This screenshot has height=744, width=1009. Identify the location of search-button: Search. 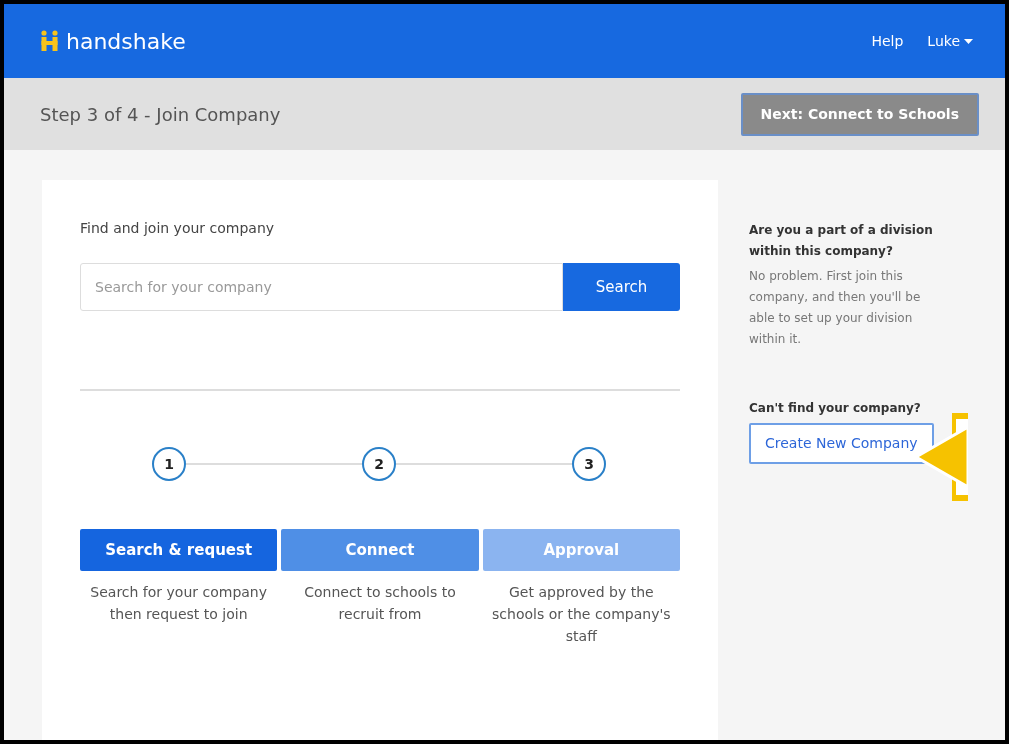
(621, 287).